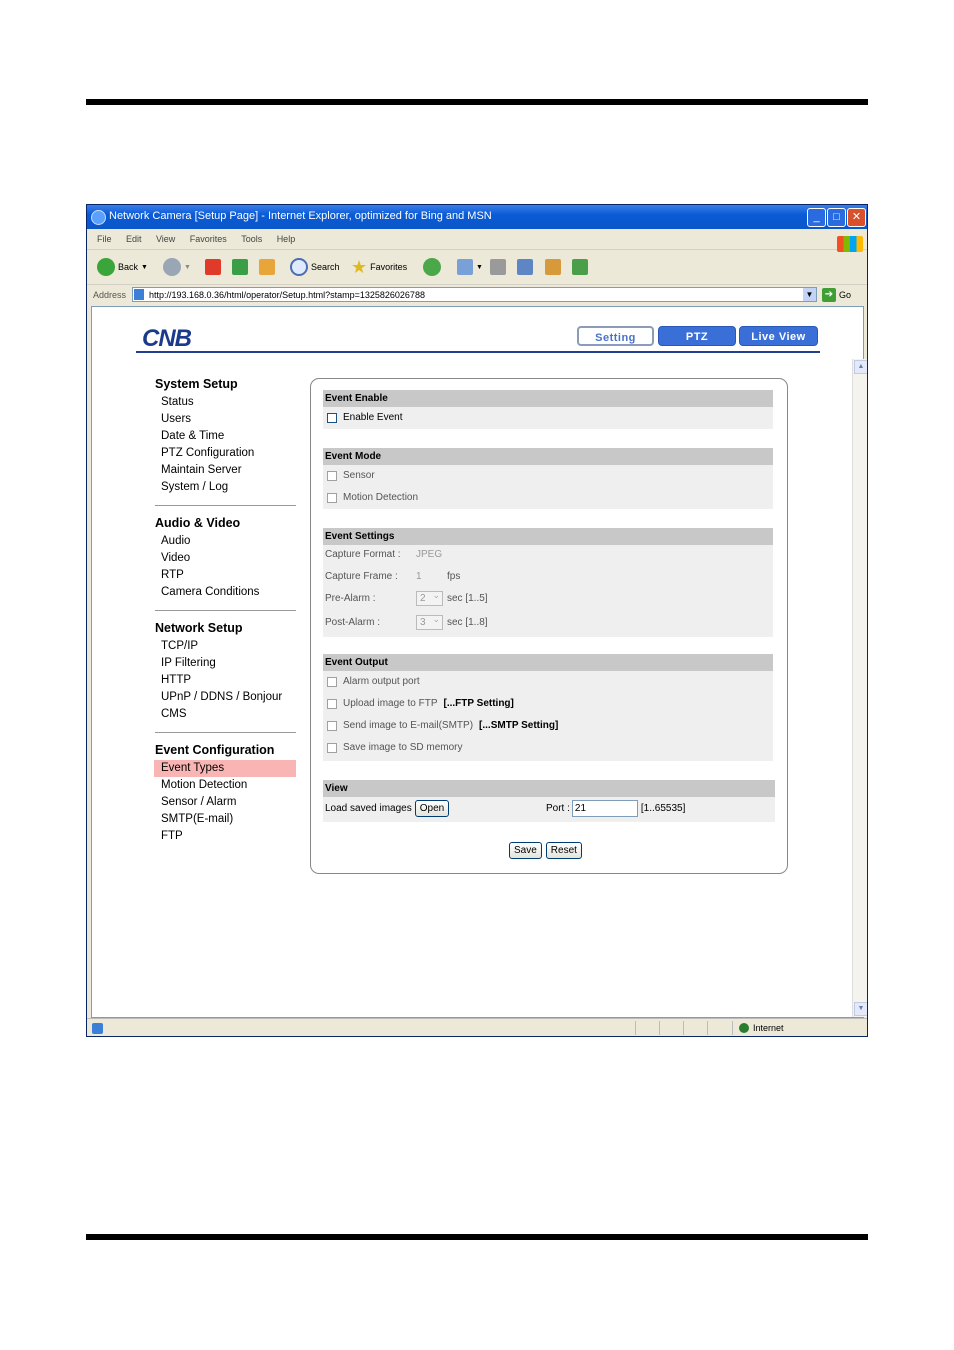 Image resolution: width=954 pixels, height=1350 pixels. I want to click on history-button, so click(432, 267).